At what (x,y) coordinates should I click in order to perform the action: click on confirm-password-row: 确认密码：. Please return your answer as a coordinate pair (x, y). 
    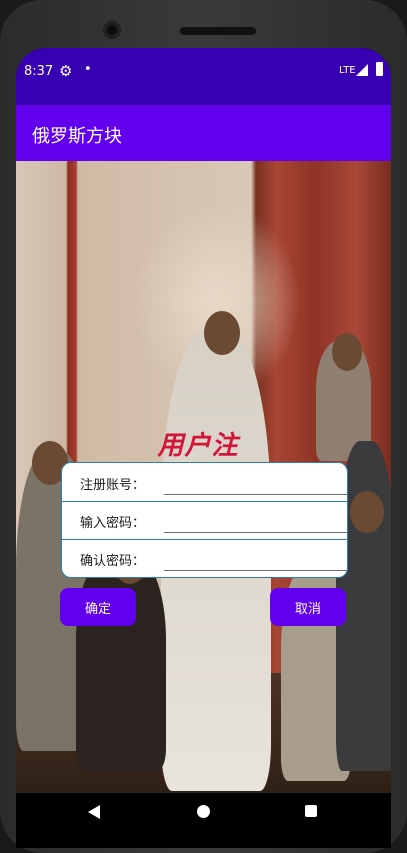
    Looking at the image, I should click on (204, 558).